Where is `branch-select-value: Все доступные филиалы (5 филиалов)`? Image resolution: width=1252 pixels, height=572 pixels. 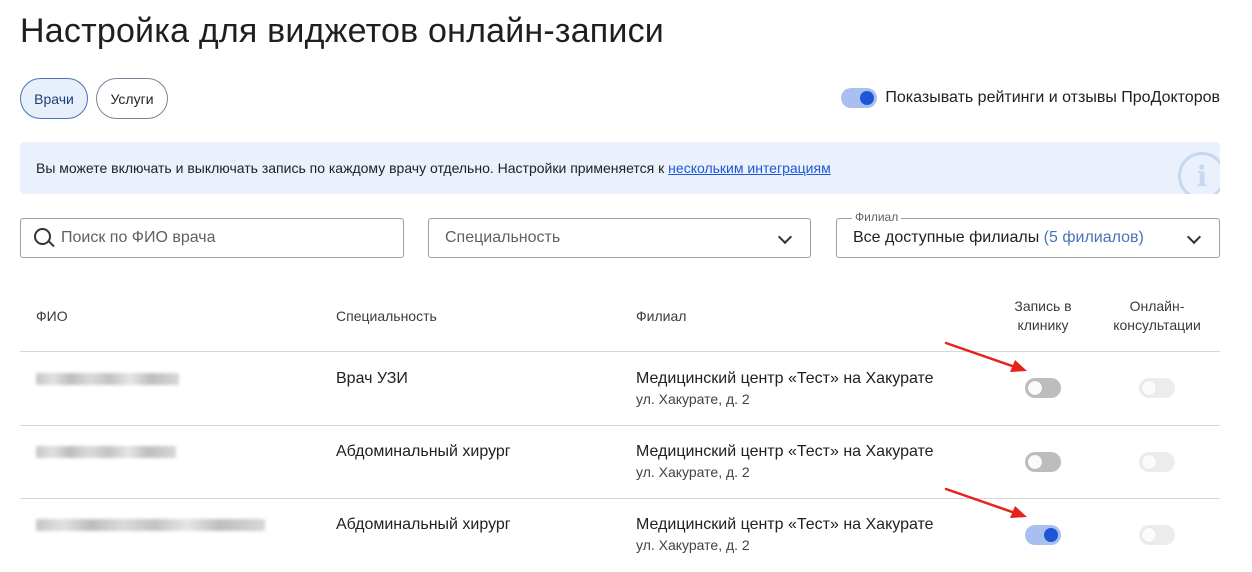 branch-select-value: Все доступные филиалы (5 филиалов) is located at coordinates (998, 238).